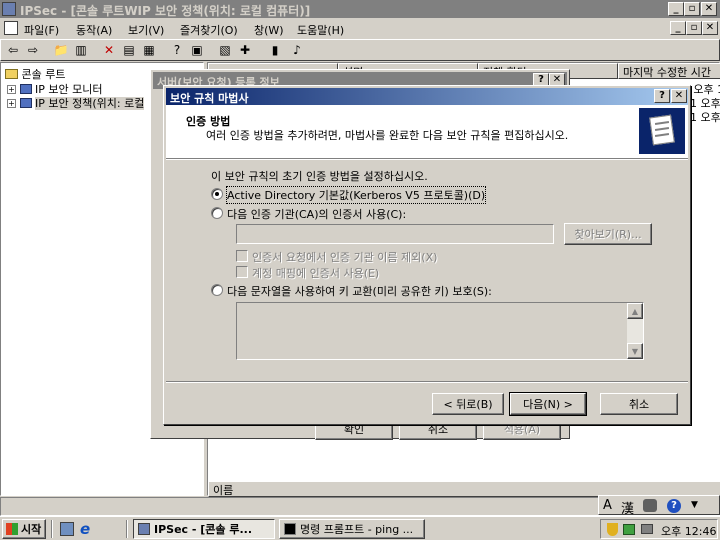  Describe the element at coordinates (440, 331) in the screenshot. I see `psk-textarea: ▲ ▼` at that location.